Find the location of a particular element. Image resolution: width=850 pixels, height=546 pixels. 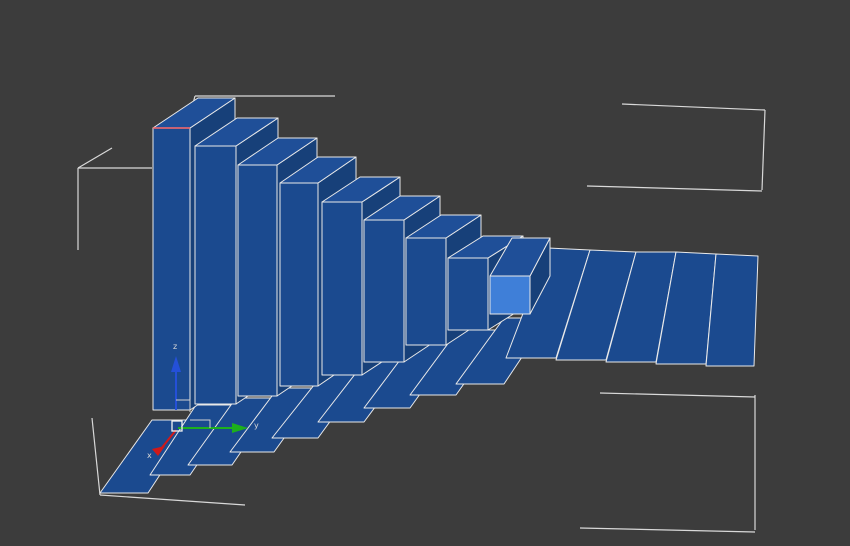

bracket-left-bottom-h is located at coordinates (172, 500).